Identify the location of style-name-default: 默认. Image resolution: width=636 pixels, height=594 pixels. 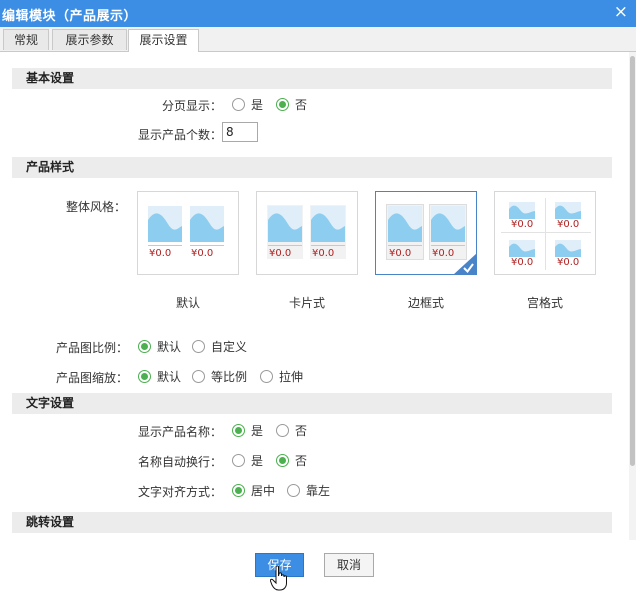
(188, 302).